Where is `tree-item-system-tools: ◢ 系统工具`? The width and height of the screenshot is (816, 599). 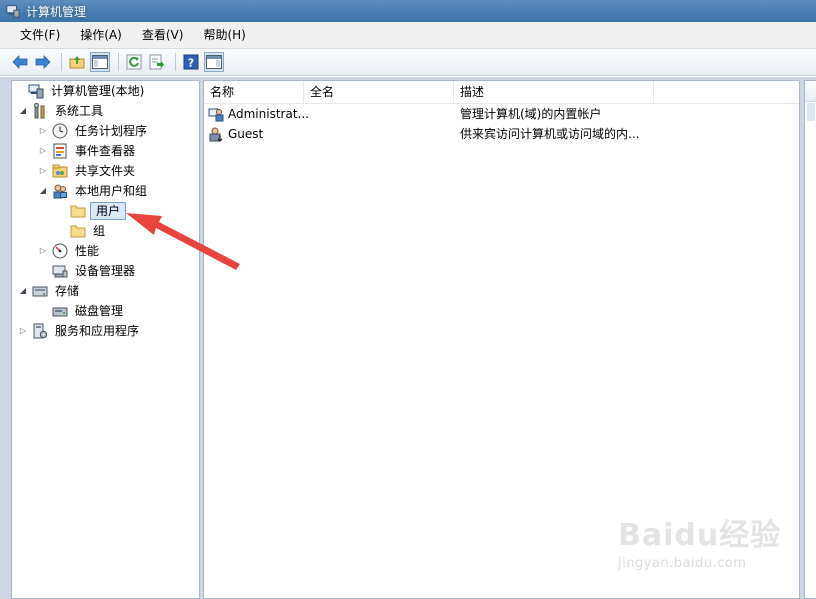
tree-item-system-tools: ◢ 系统工具 is located at coordinates (62, 111).